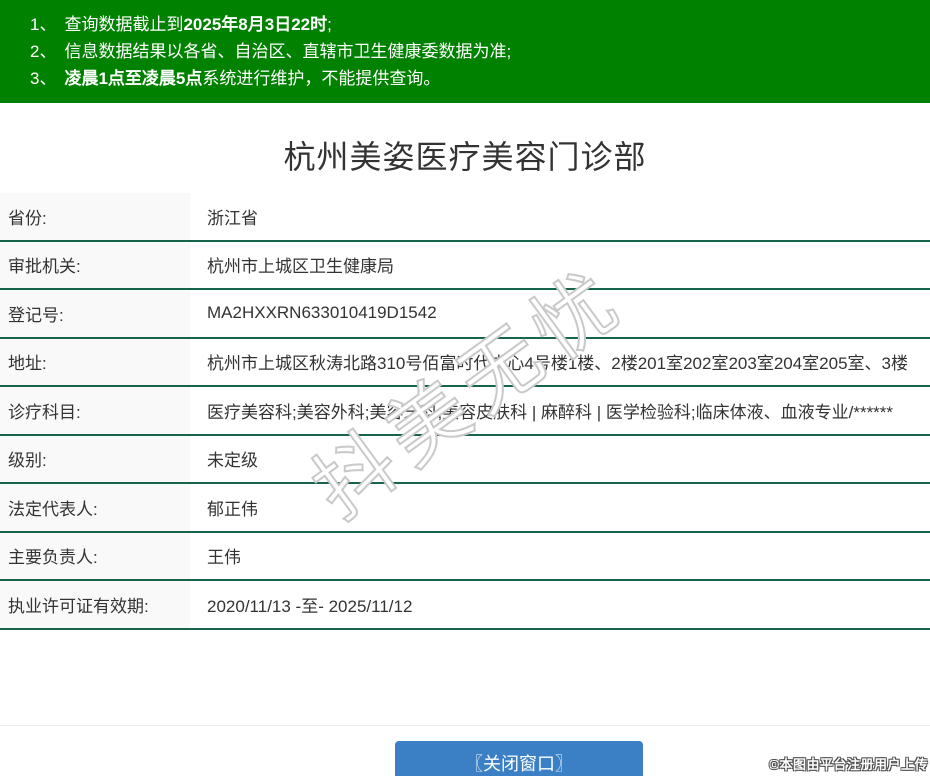 The image size is (930, 776). I want to click on table-row-person-in-charge: 主要负责人: 王伟, so click(465, 556).